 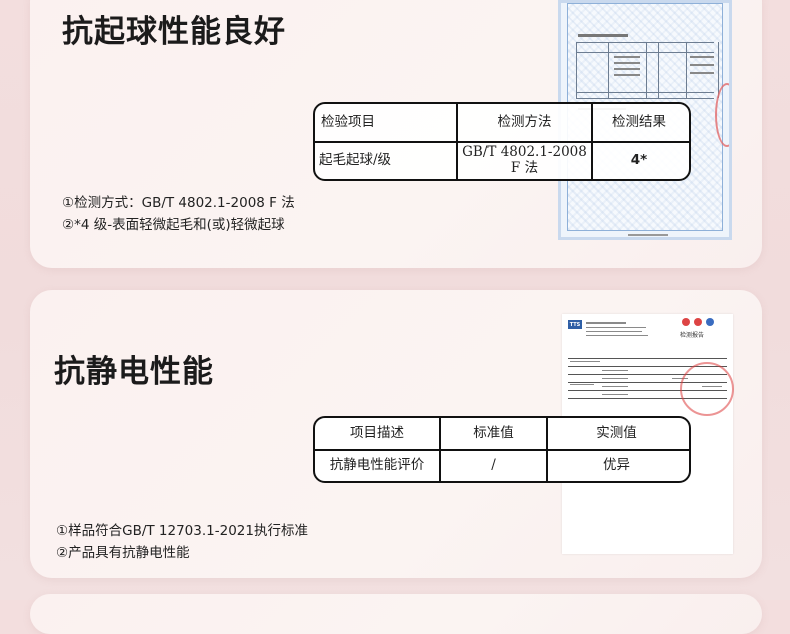 I want to click on next-section-card, so click(x=396, y=614).